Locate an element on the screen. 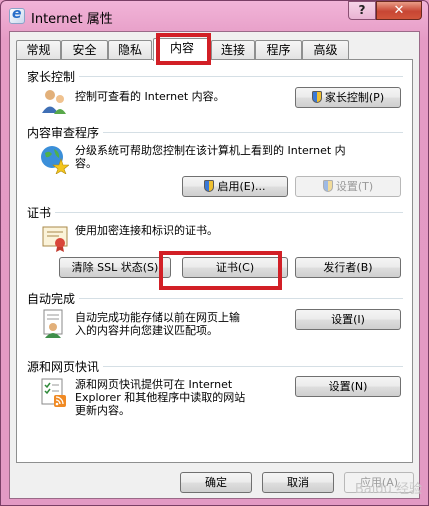 This screenshot has width=429, height=506. watermark-text: Baidu 经验 is located at coordinates (388, 489).